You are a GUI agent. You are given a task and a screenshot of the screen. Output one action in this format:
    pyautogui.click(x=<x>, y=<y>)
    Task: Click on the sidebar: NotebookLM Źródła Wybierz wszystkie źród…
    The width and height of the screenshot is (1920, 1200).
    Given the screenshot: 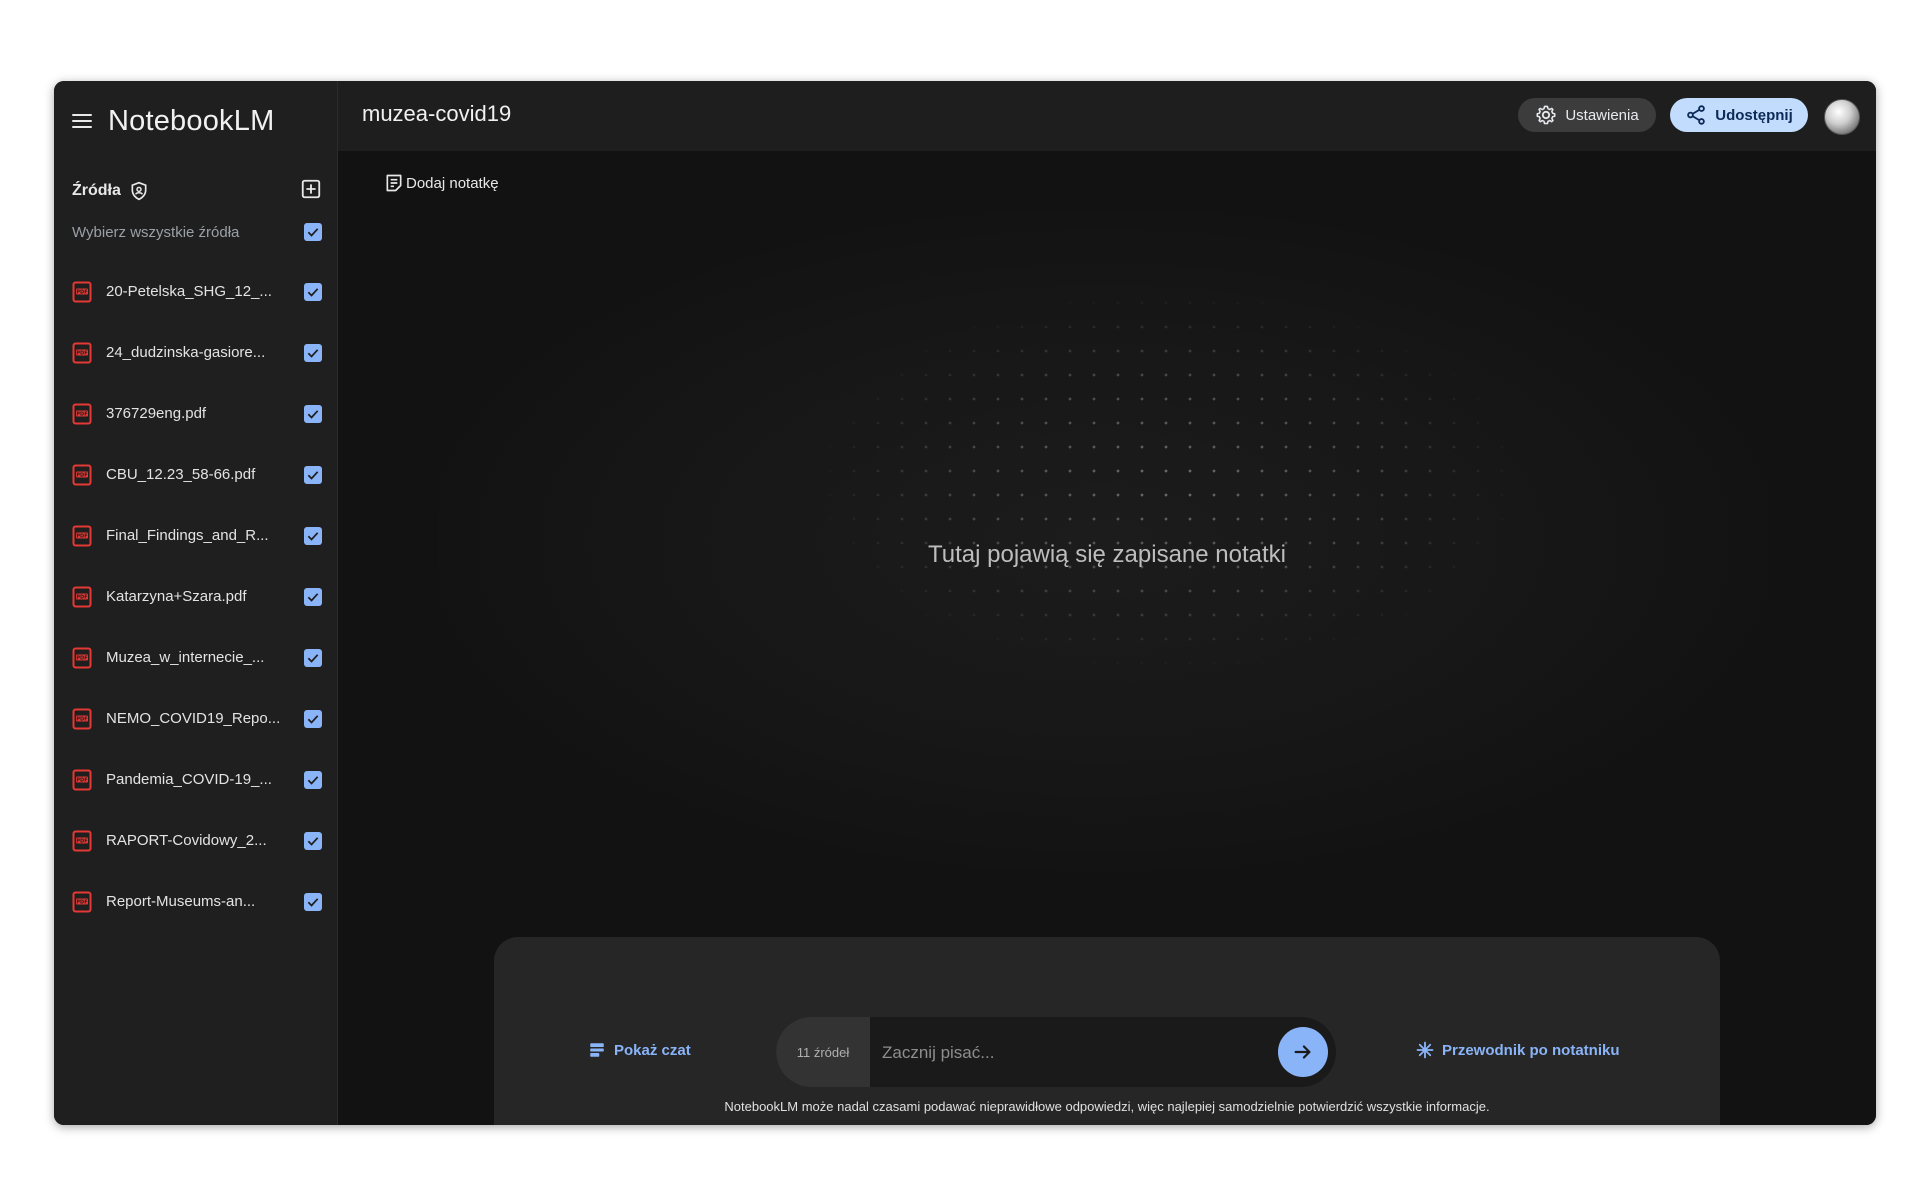 What is the action you would take?
    pyautogui.click(x=196, y=603)
    